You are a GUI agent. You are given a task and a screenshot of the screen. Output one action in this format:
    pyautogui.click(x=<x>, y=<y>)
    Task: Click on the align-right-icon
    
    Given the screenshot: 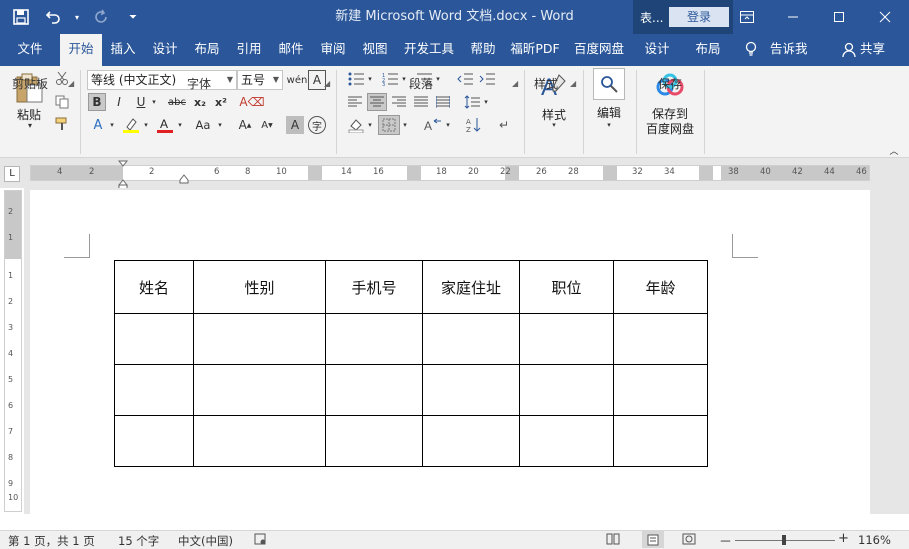 What is the action you would take?
    pyautogui.click(x=399, y=102)
    